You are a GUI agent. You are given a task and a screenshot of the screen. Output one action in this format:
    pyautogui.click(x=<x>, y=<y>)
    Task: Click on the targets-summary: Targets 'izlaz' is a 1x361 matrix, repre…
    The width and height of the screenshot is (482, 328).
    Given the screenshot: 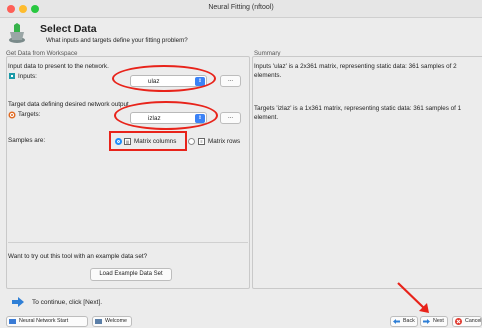 What is the action you would take?
    pyautogui.click(x=358, y=113)
    